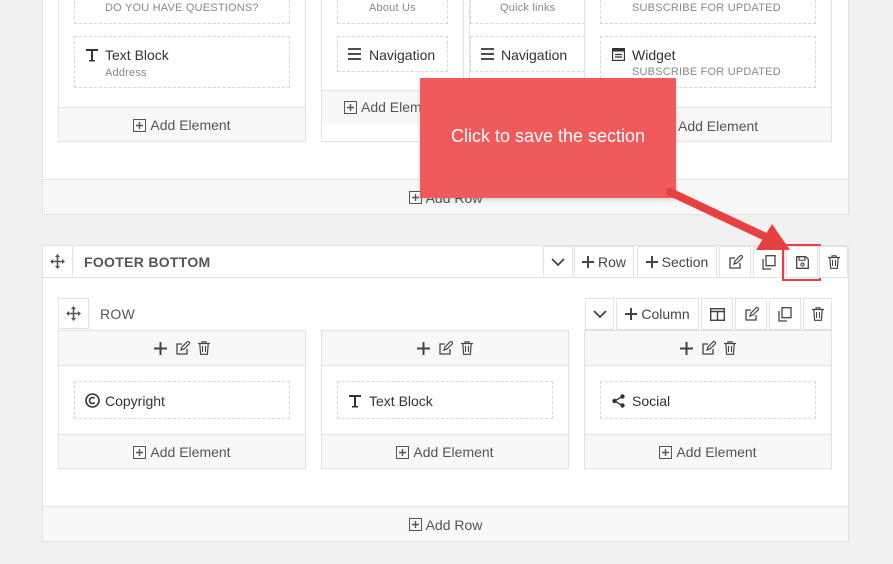 The image size is (893, 564). I want to click on row-layout-button, so click(717, 314).